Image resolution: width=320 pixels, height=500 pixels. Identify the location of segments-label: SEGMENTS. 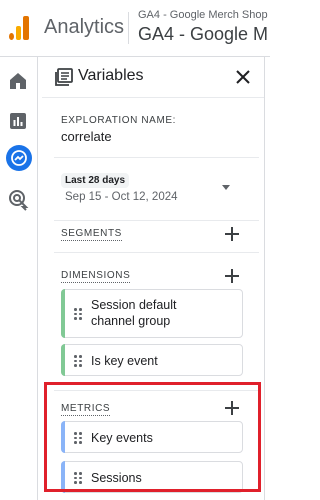
(91, 234).